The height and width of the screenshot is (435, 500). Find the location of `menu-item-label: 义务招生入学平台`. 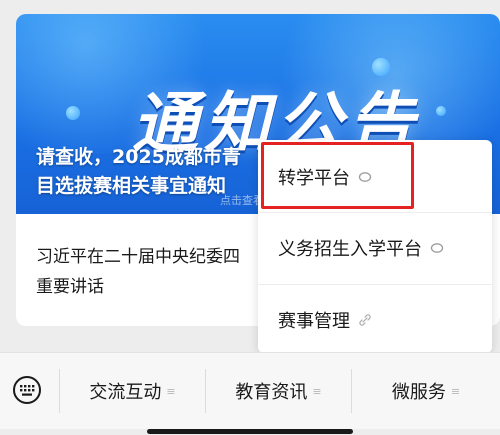

menu-item-label: 义务招生入学平台 is located at coordinates (350, 249).